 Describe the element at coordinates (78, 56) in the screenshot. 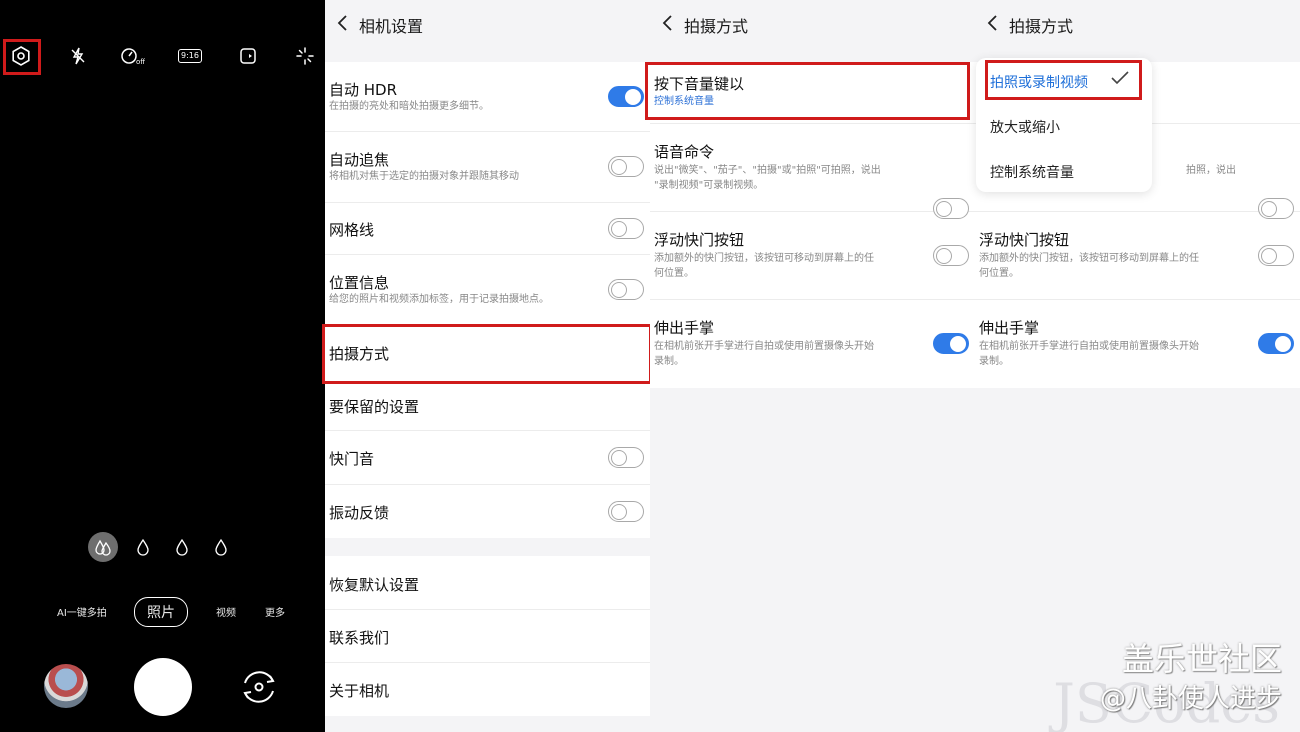

I see `flash-off-icon` at that location.